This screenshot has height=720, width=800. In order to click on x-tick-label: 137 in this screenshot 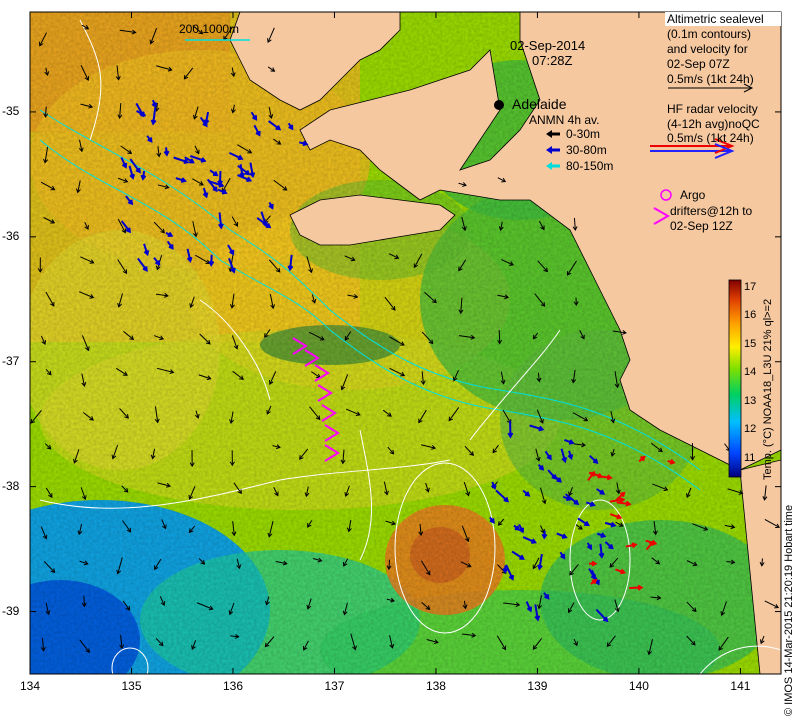, I will do `click(334, 686)`.